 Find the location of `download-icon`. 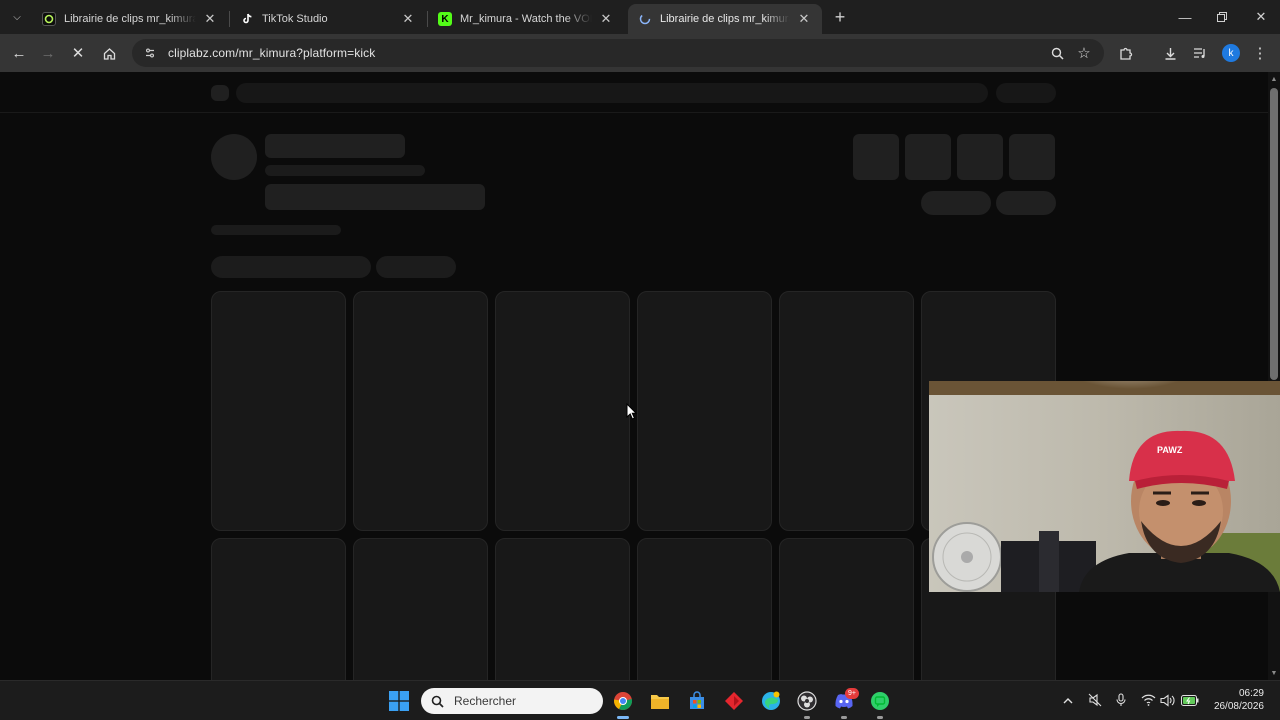

download-icon is located at coordinates (1170, 53).